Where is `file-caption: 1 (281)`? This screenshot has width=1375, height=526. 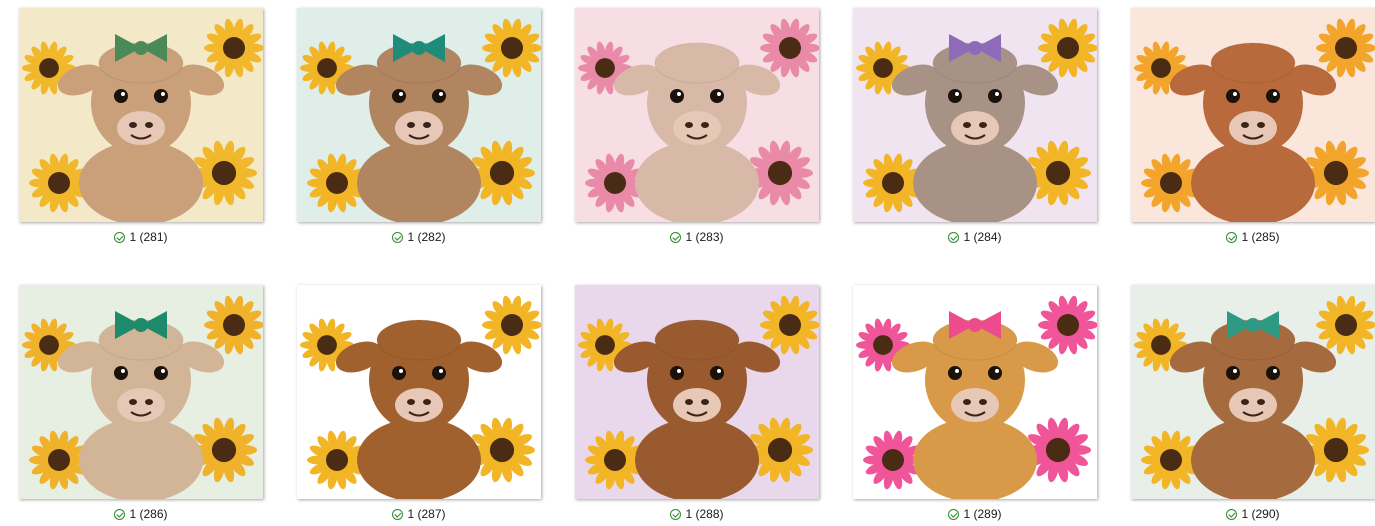
file-caption: 1 (281) is located at coordinates (141, 237).